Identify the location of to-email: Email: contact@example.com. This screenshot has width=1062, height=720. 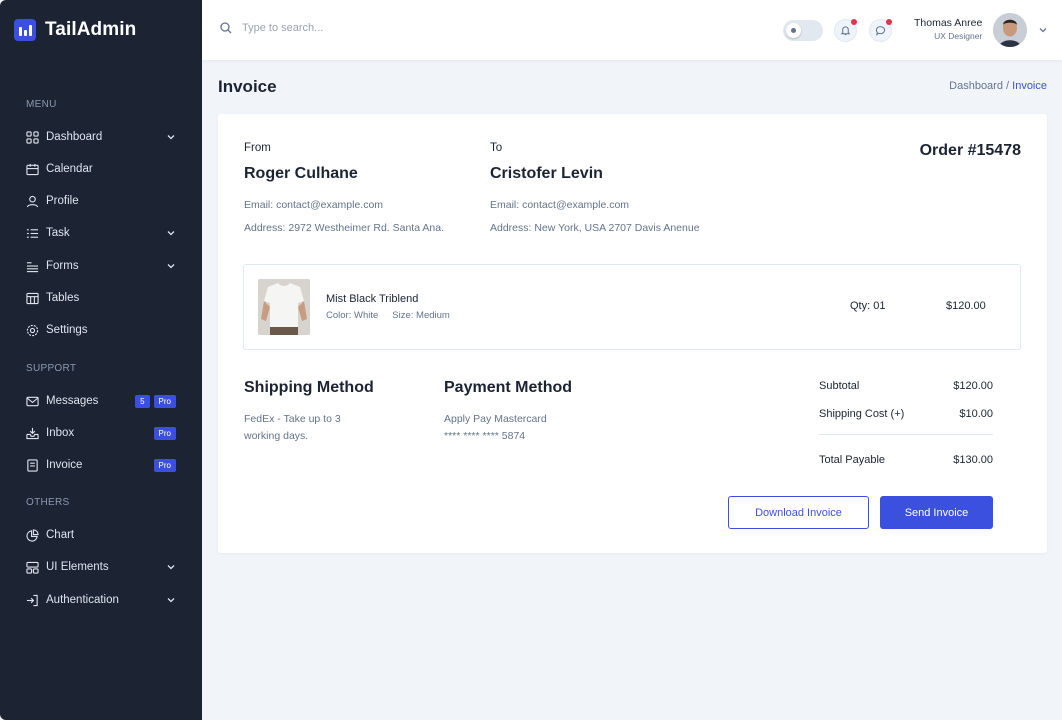
(560, 205).